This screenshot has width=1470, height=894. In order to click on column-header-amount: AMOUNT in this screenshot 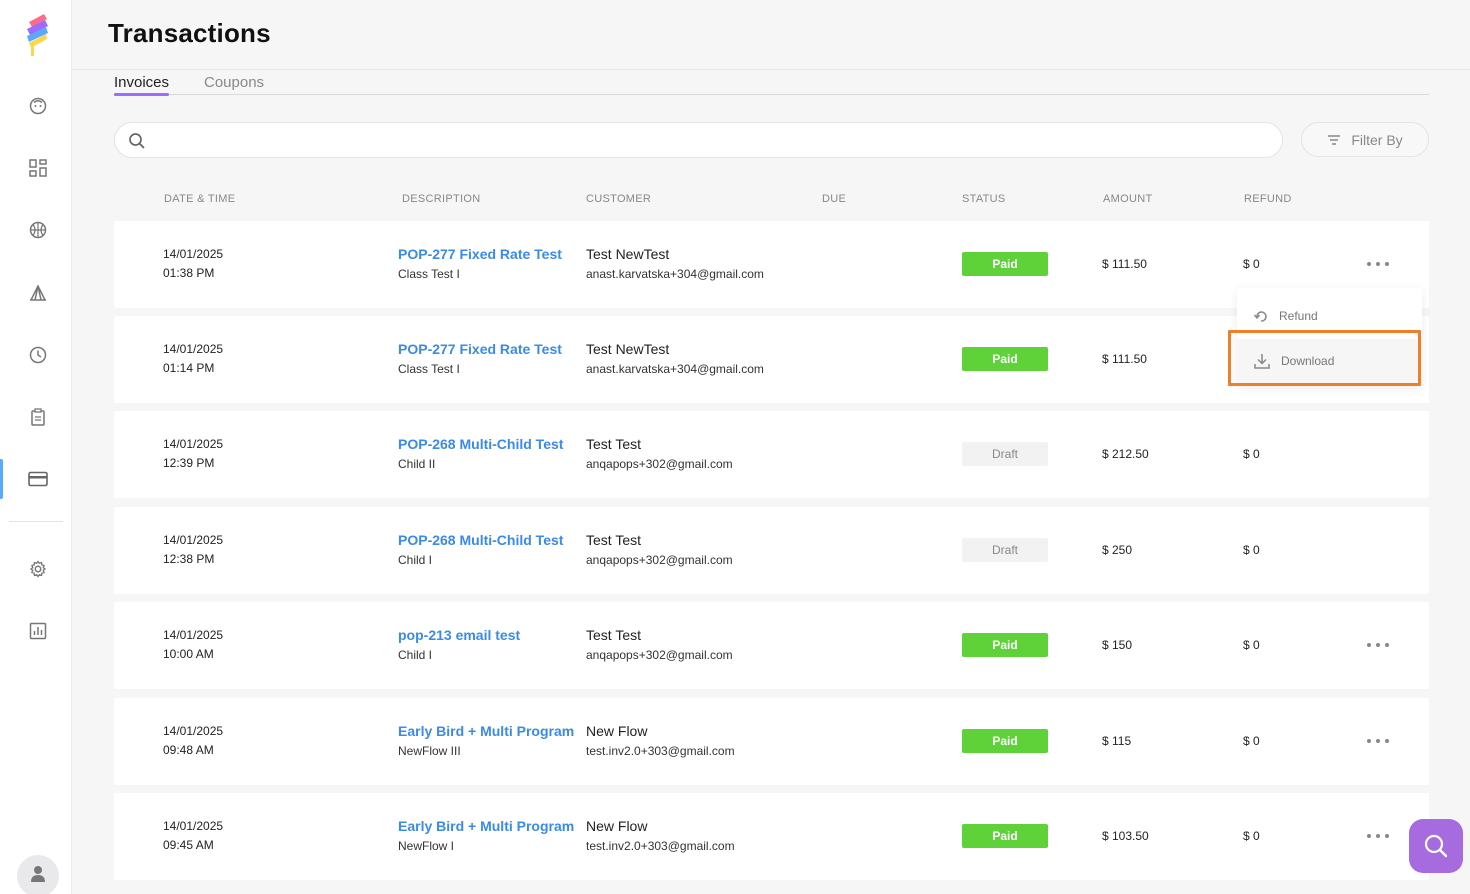, I will do `click(1127, 199)`.